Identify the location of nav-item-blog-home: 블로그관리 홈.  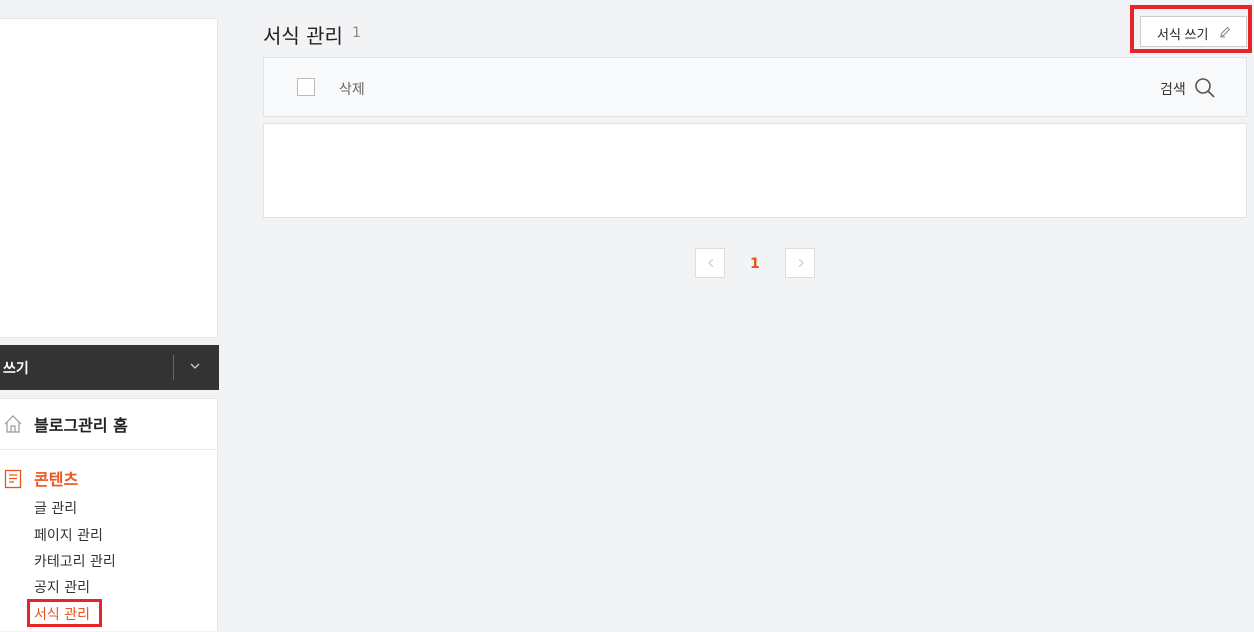
(108, 424).